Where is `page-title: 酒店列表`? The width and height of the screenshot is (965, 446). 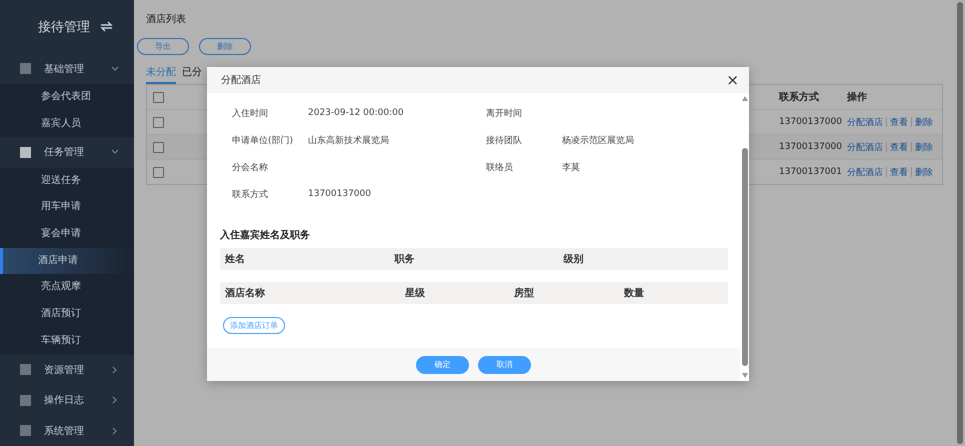
page-title: 酒店列表 is located at coordinates (166, 19).